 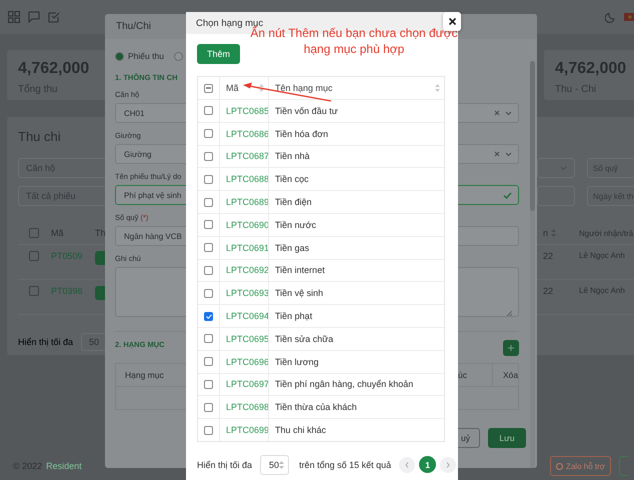 I want to click on plus-icon, so click(x=511, y=348).